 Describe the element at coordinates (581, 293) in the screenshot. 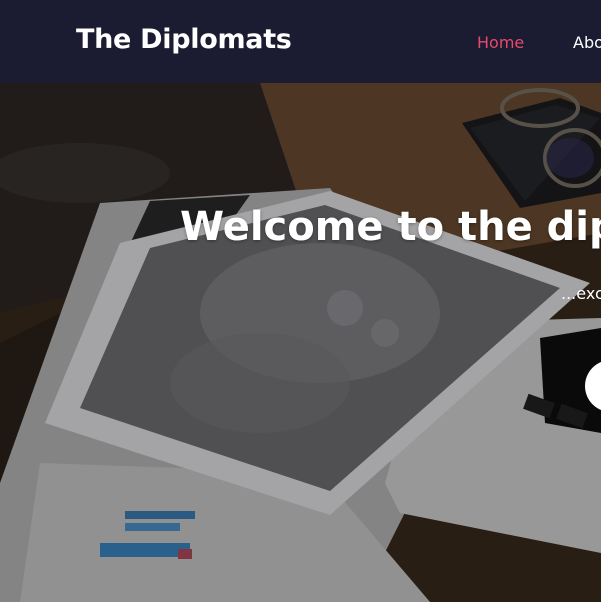

I see `hero-subtitle: ...exc` at that location.